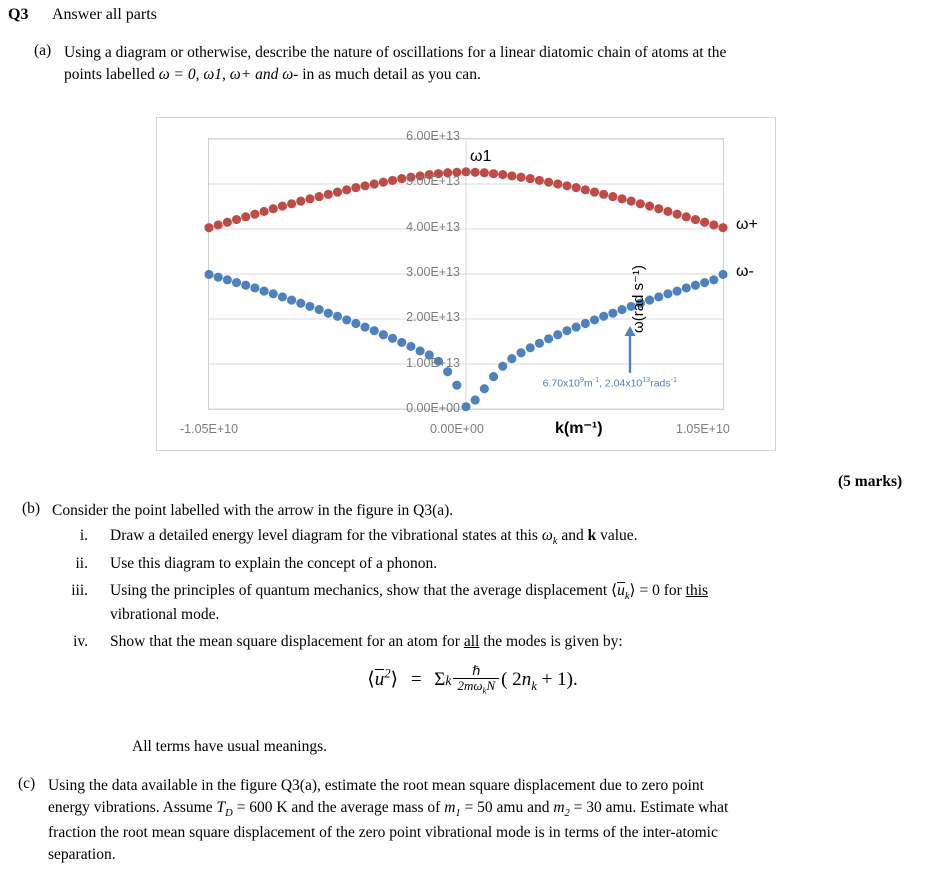 This screenshot has height=880, width=945. What do you see at coordinates (79, 590) in the screenshot?
I see `part-b-item-iii-number: iii.` at bounding box center [79, 590].